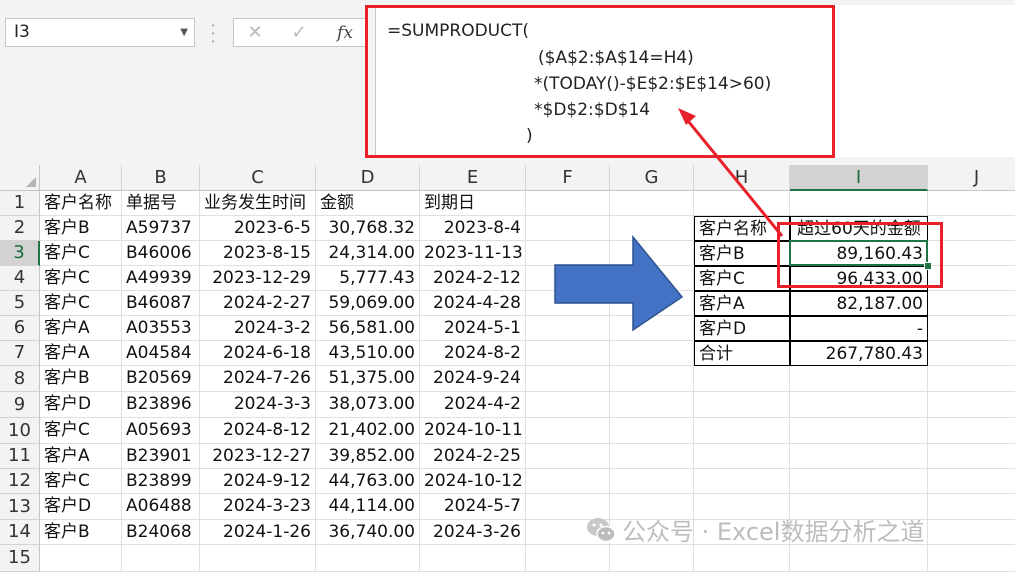 The height and width of the screenshot is (572, 1015). What do you see at coordinates (258, 405) in the screenshot?
I see `table-cell: 2024-3-3` at bounding box center [258, 405].